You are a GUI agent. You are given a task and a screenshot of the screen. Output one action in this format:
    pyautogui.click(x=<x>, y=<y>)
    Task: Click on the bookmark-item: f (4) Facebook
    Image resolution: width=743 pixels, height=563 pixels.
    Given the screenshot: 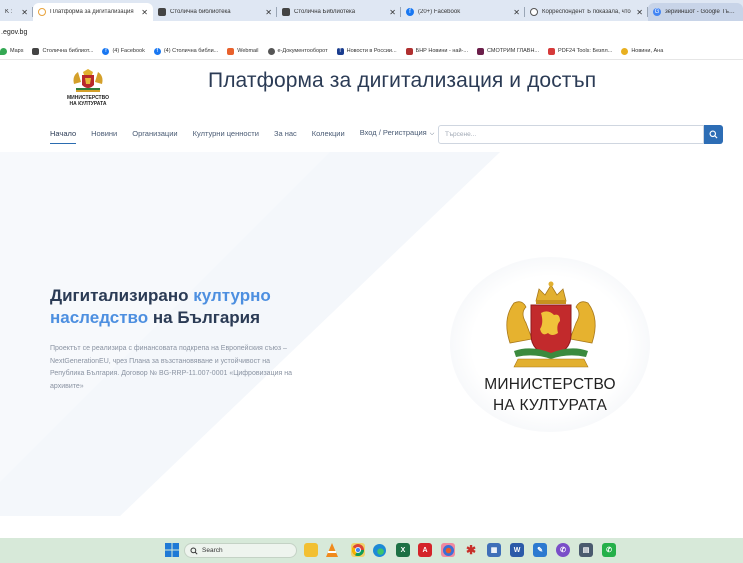 What is the action you would take?
    pyautogui.click(x=123, y=51)
    